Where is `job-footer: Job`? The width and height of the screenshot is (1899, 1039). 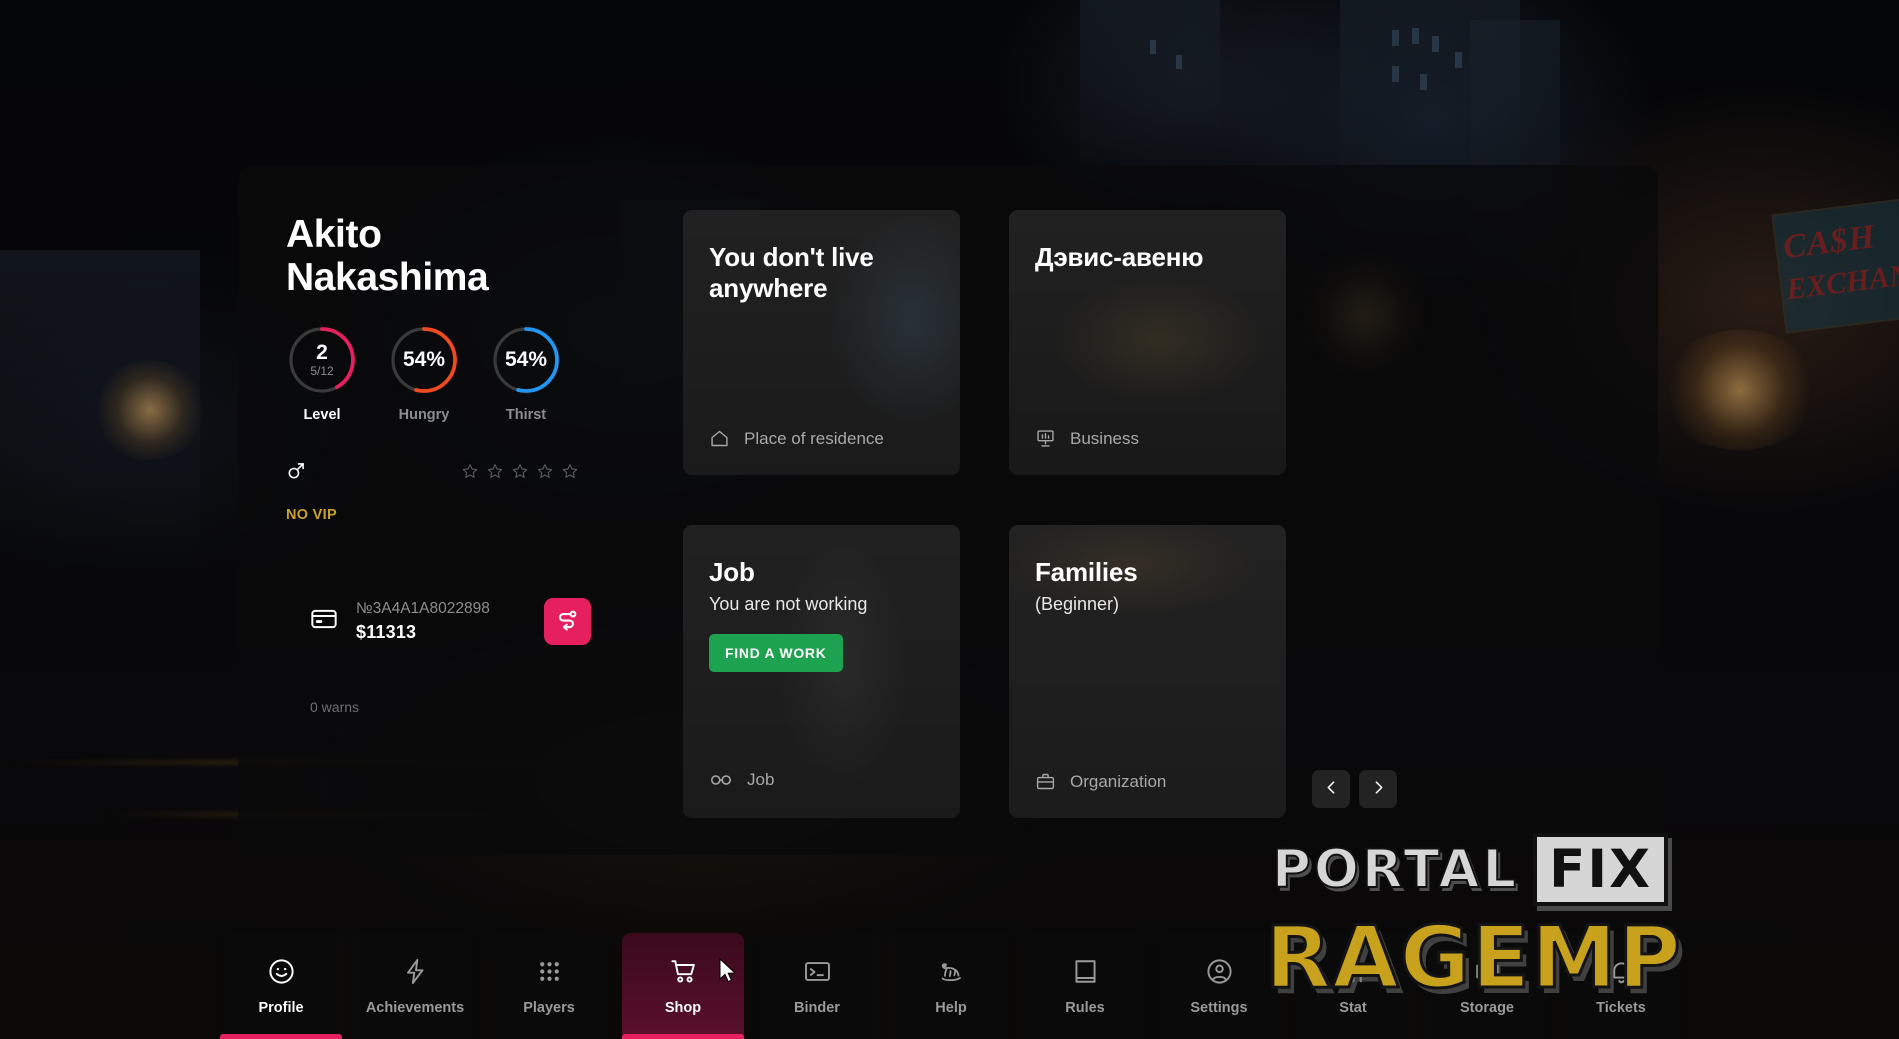
job-footer: Job is located at coordinates (741, 780).